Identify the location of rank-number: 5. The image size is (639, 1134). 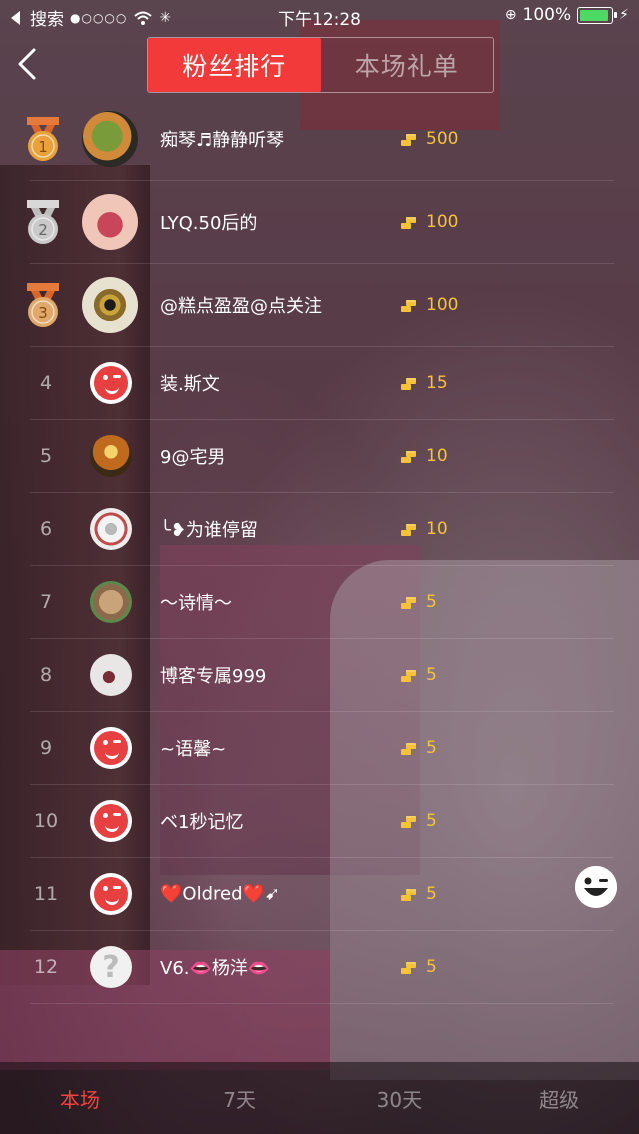
(46, 456).